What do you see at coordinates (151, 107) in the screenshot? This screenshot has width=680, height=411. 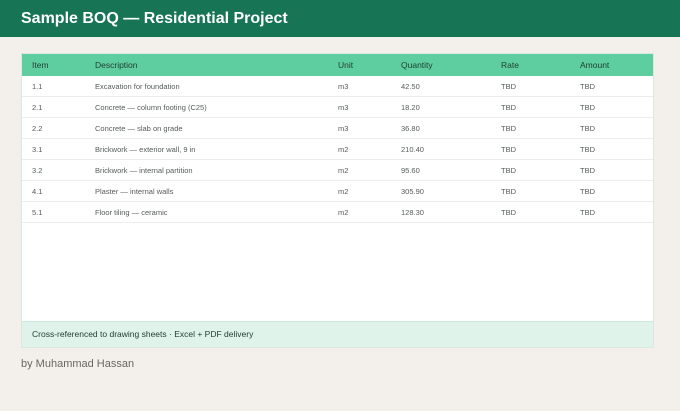 I see `cell-description: Concrete — column footing (C25)` at bounding box center [151, 107].